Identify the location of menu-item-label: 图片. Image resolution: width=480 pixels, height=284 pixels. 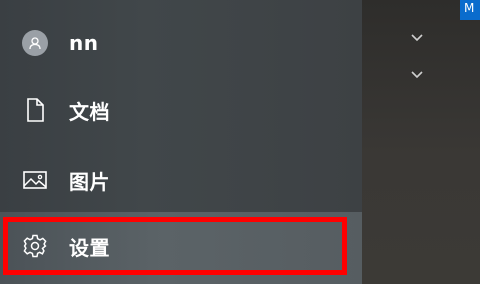
(89, 181).